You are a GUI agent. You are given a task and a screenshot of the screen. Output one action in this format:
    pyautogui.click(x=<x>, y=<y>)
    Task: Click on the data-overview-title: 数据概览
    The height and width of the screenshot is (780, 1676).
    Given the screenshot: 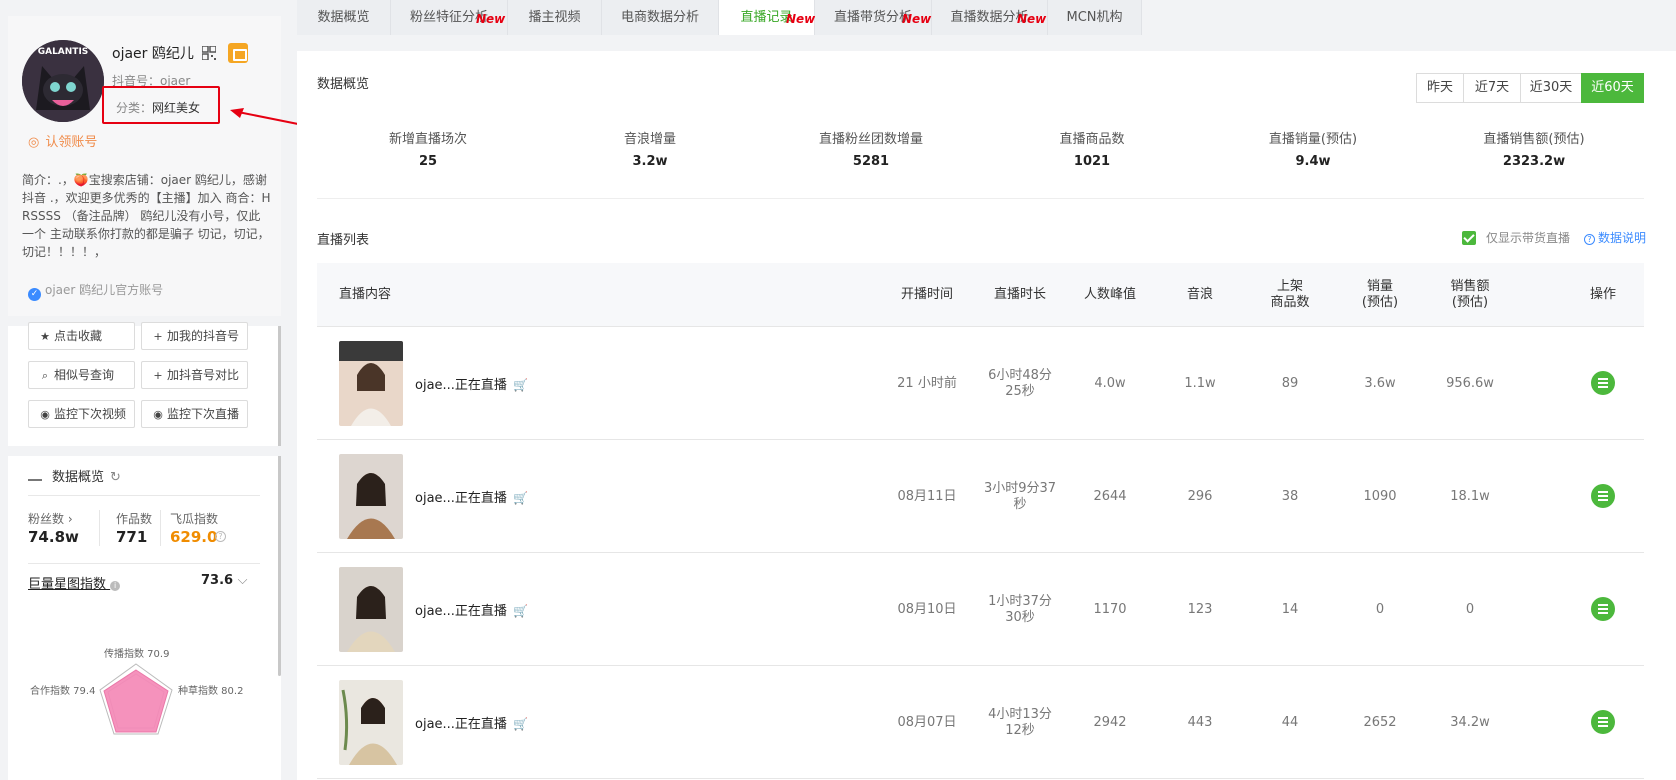 What is the action you would take?
    pyautogui.click(x=343, y=84)
    